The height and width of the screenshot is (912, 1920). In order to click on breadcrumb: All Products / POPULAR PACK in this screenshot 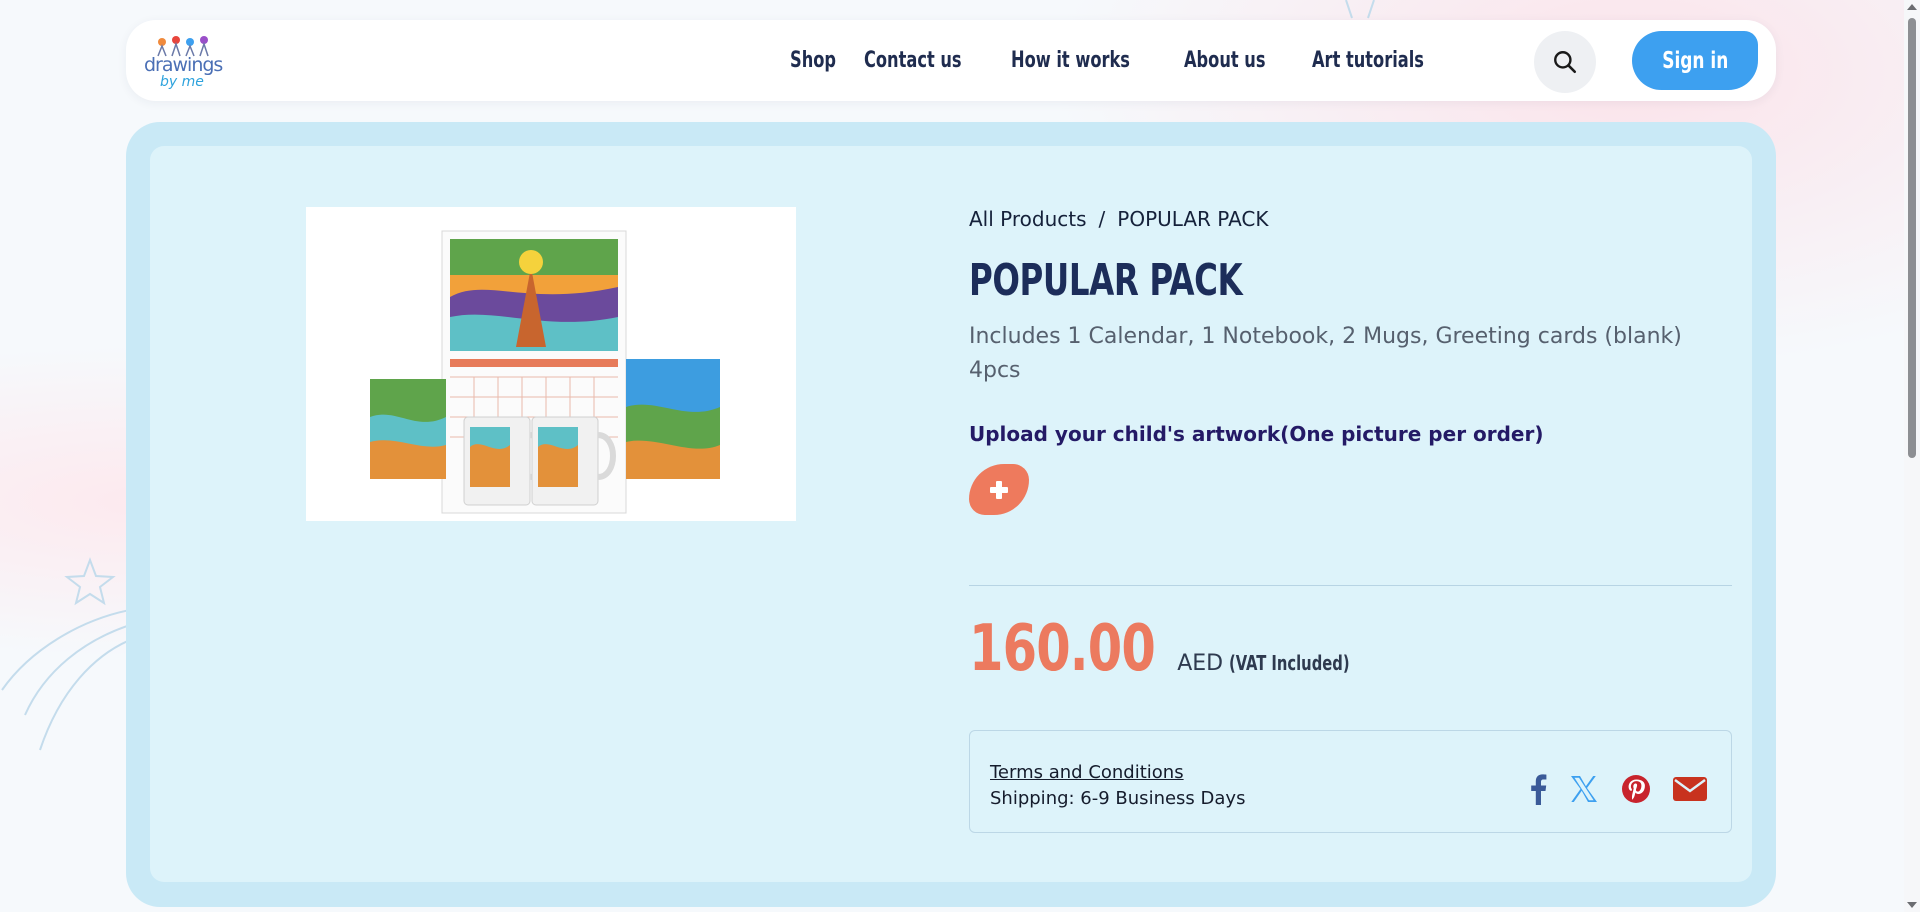, I will do `click(1350, 219)`.